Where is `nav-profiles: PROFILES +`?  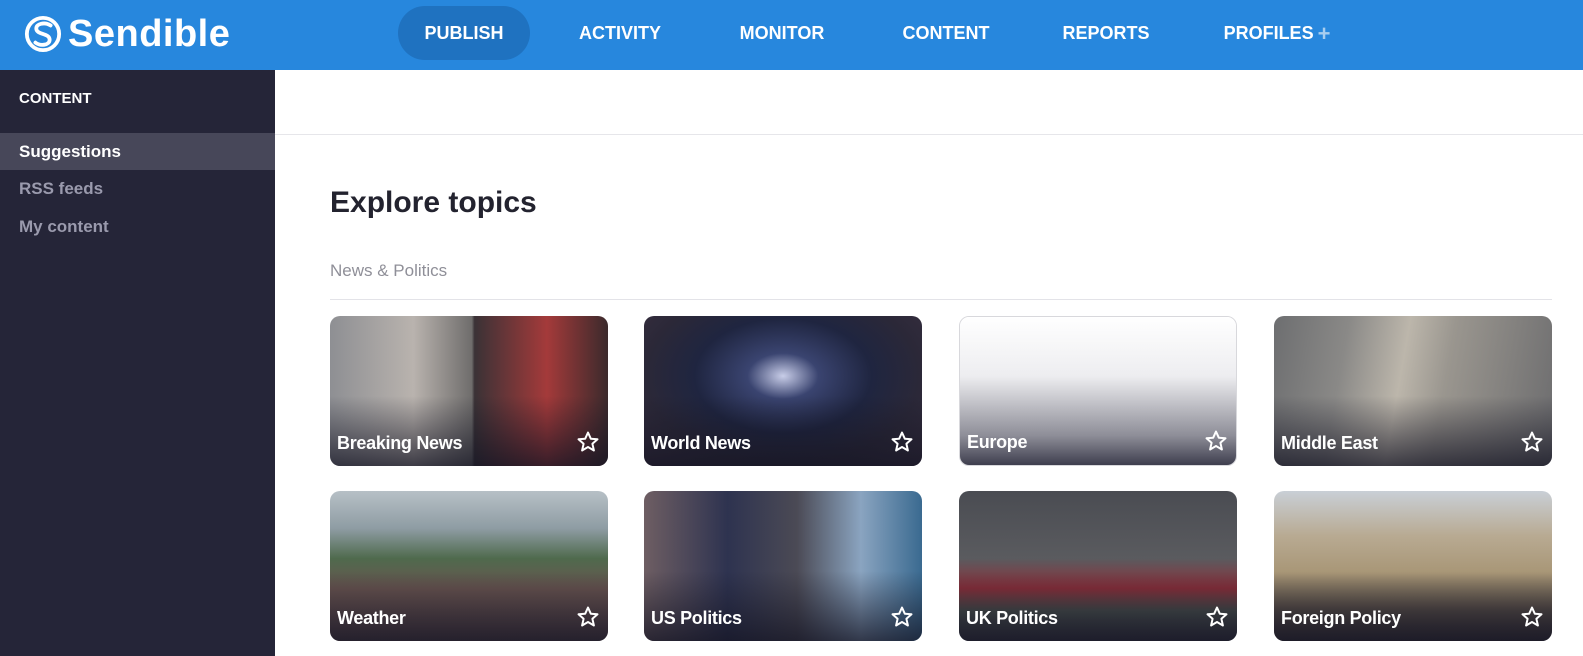
nav-profiles: PROFILES + is located at coordinates (1277, 33).